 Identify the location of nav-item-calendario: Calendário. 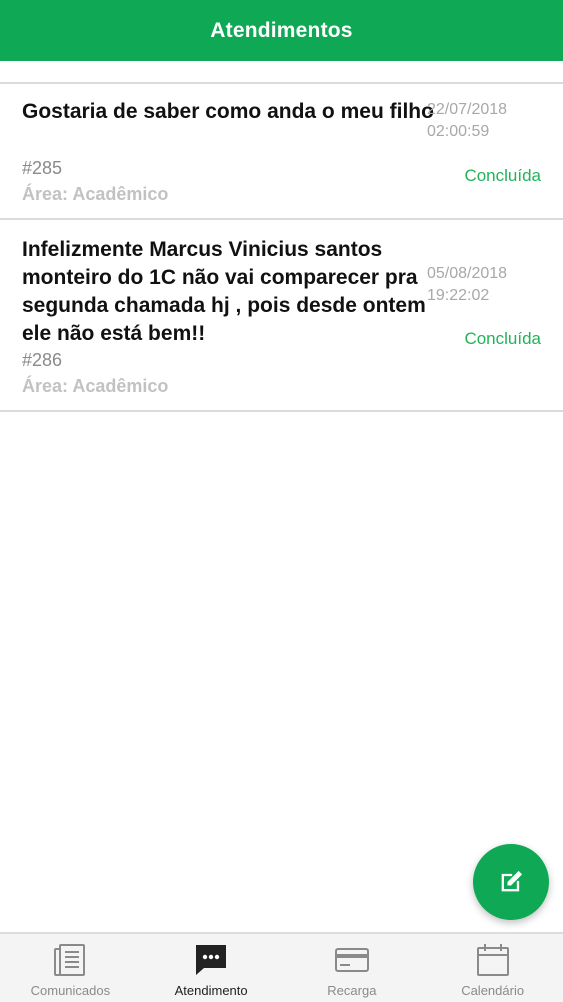
(492, 968).